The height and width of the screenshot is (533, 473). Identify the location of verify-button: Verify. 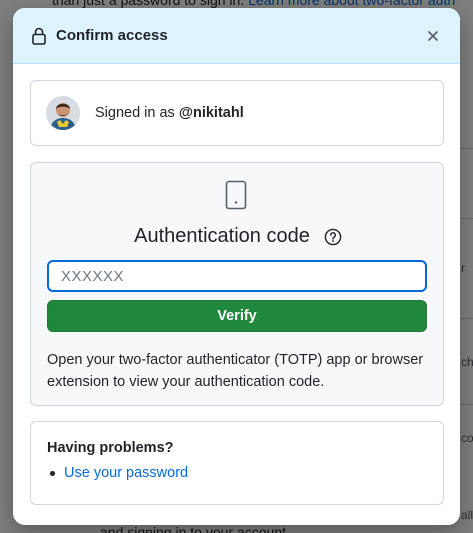
(237, 316).